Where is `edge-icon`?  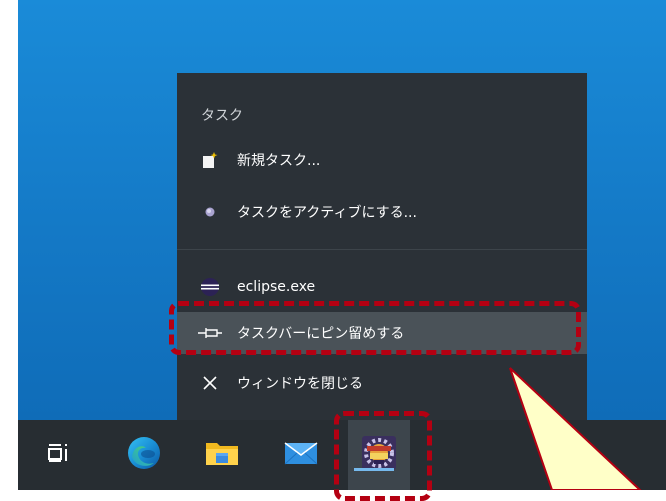 edge-icon is located at coordinates (144, 455).